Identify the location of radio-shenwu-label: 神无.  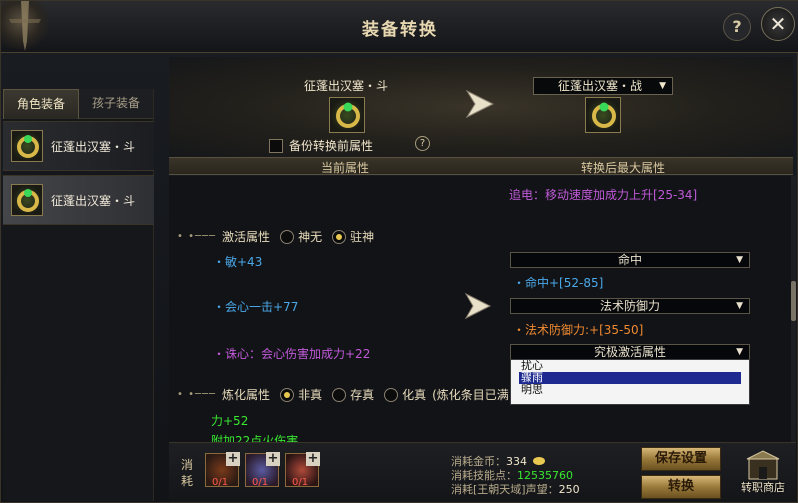
(310, 237).